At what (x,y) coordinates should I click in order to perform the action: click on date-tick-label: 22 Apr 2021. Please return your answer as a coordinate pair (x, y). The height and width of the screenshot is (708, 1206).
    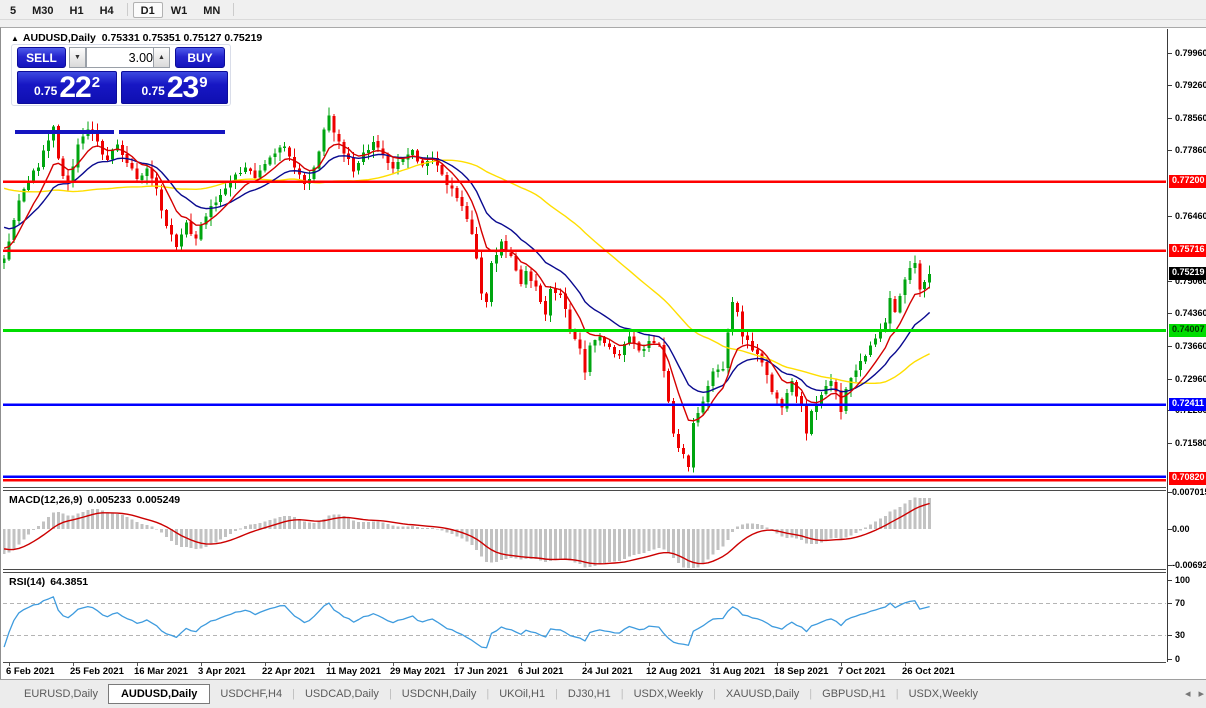
    Looking at the image, I should click on (288, 671).